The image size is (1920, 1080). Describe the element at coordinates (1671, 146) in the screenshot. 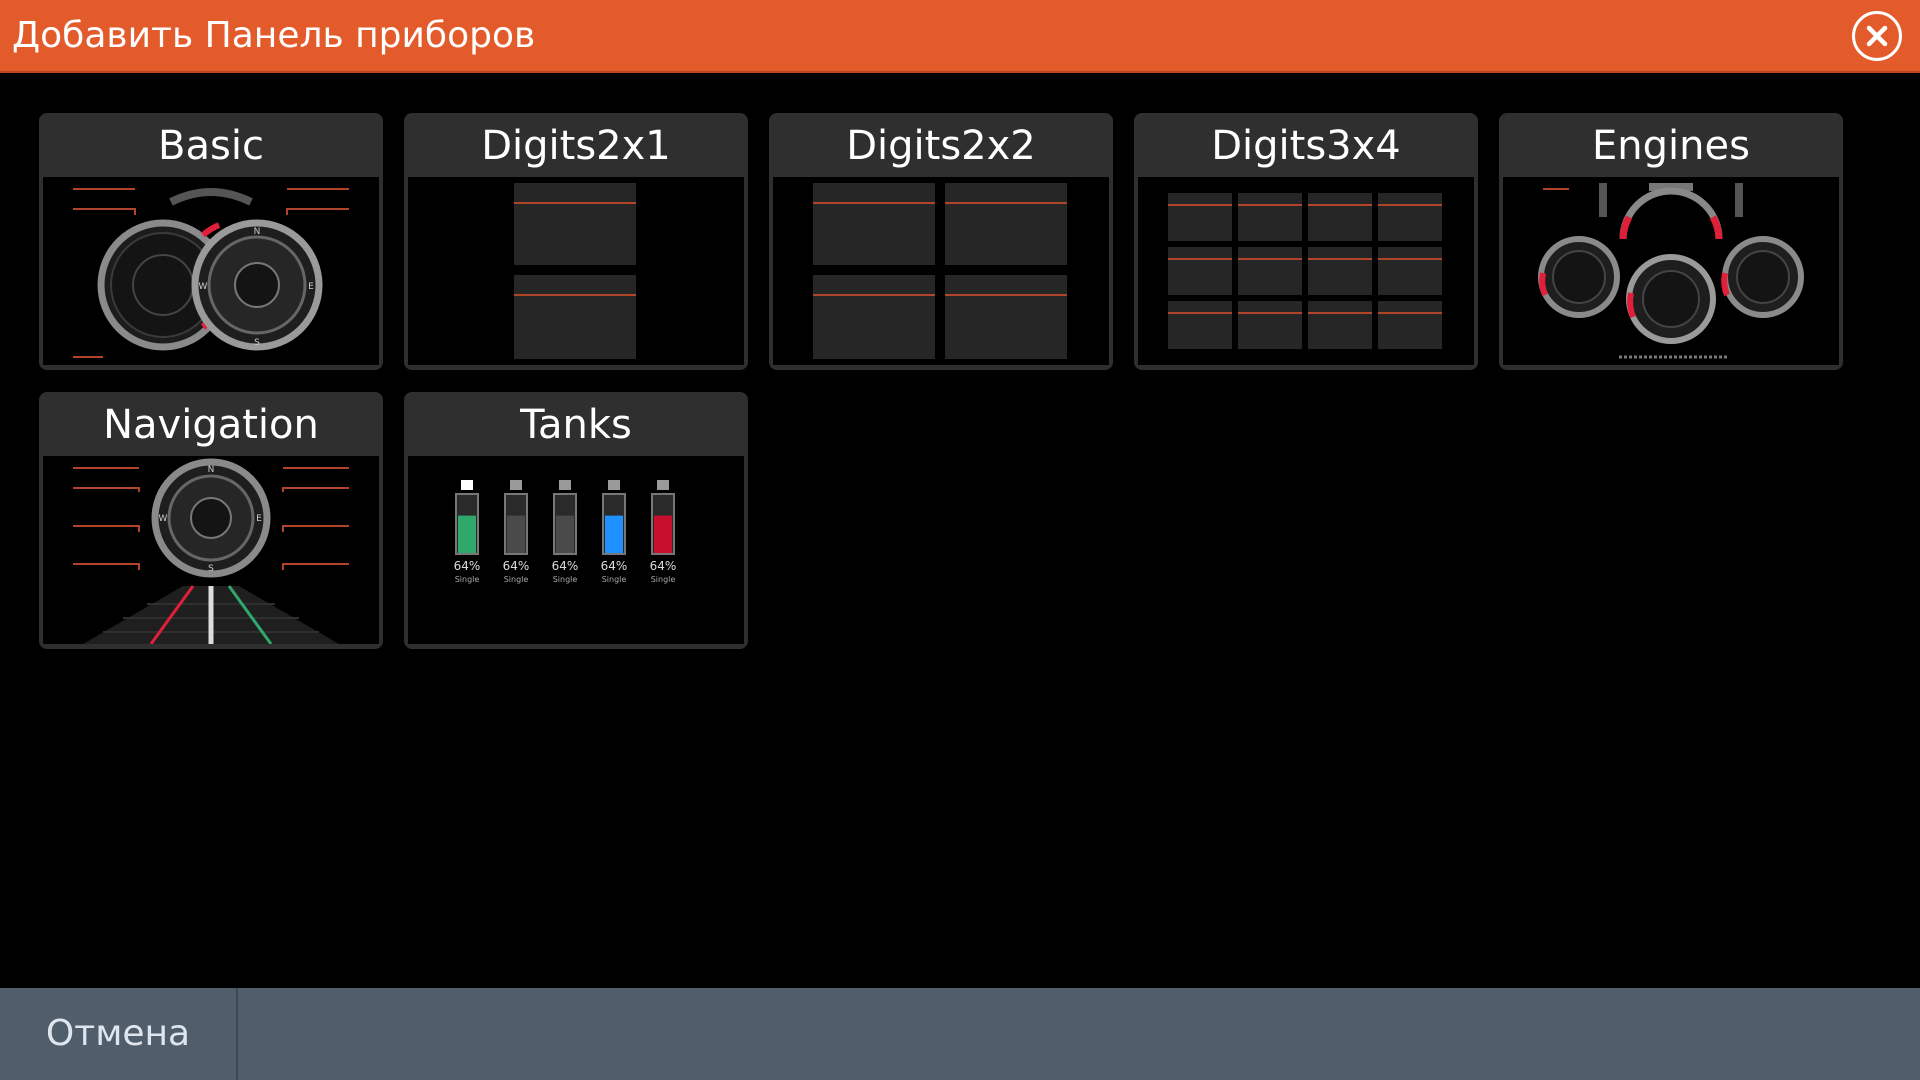

I see `tile-label: Engines` at that location.